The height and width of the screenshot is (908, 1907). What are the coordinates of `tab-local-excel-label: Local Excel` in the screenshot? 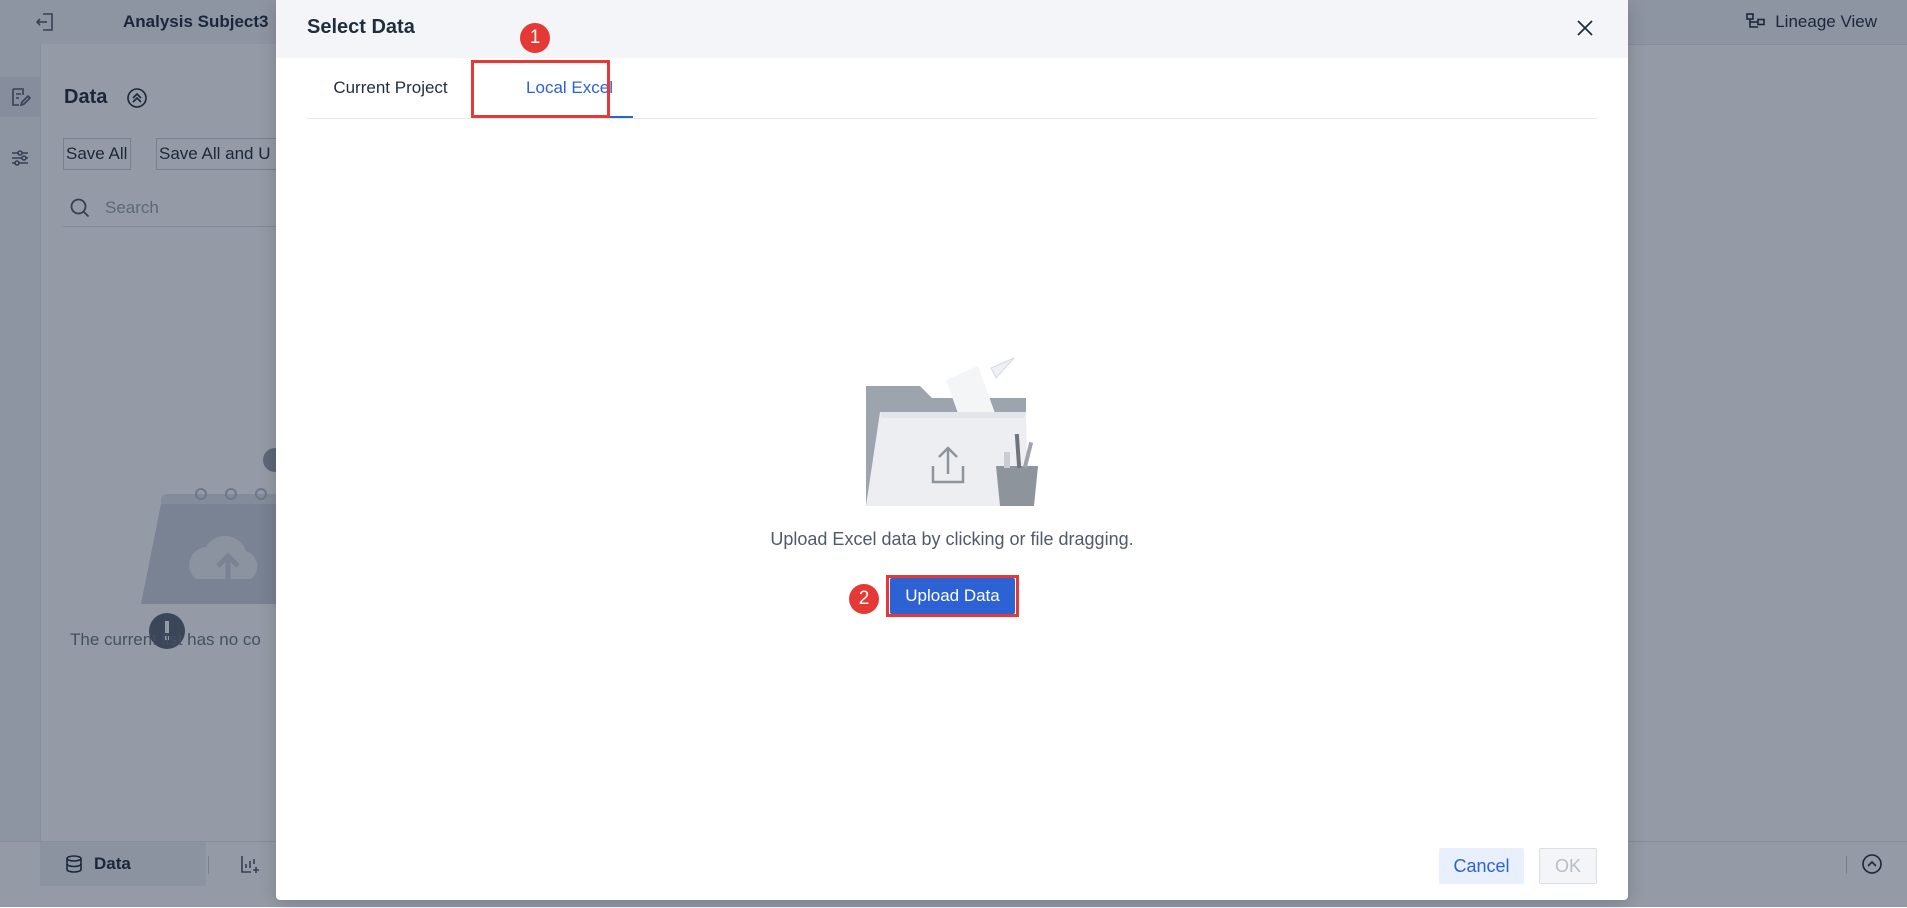 It's located at (569, 87).